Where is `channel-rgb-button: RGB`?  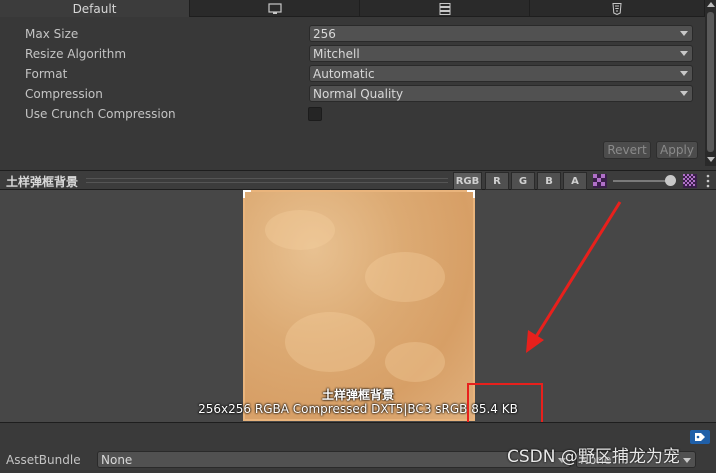
channel-rgb-button: RGB is located at coordinates (467, 181).